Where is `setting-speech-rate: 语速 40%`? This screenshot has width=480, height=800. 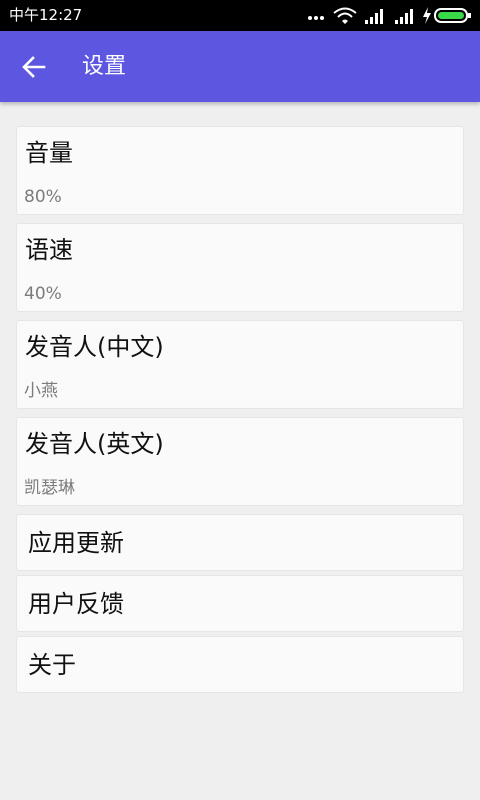
setting-speech-rate: 语速 40% is located at coordinates (240, 267).